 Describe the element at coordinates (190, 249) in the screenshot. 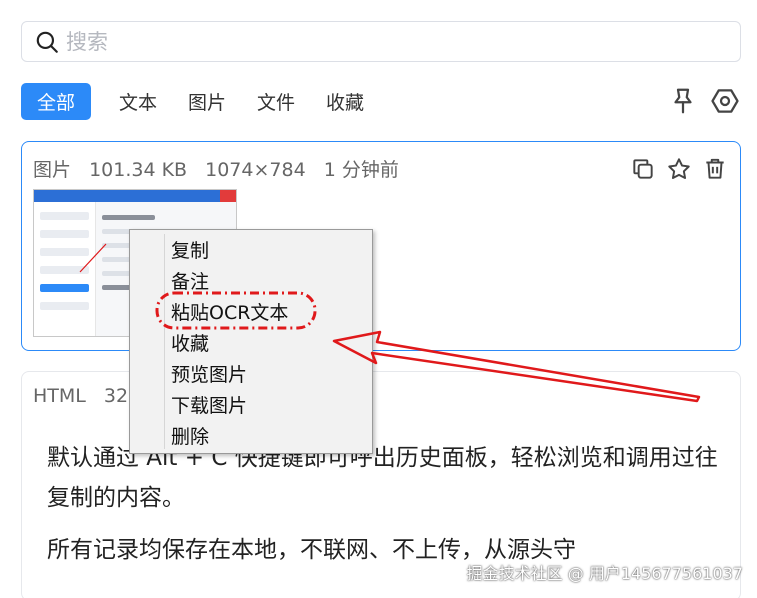

I see `menu-item-copy: 复制` at that location.